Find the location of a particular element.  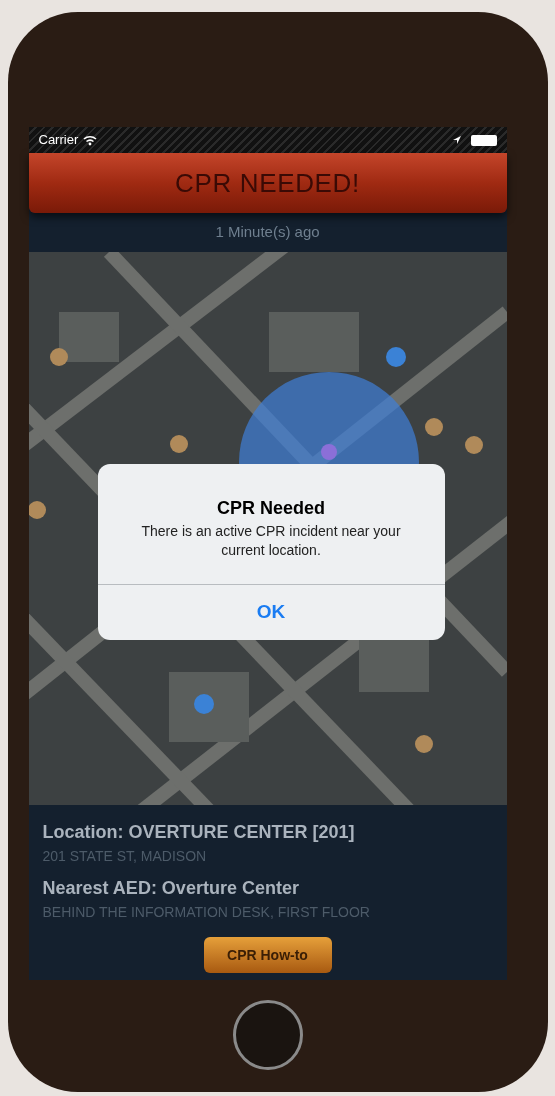

cpr-how-to-button: CPR How-to is located at coordinates (267, 955).